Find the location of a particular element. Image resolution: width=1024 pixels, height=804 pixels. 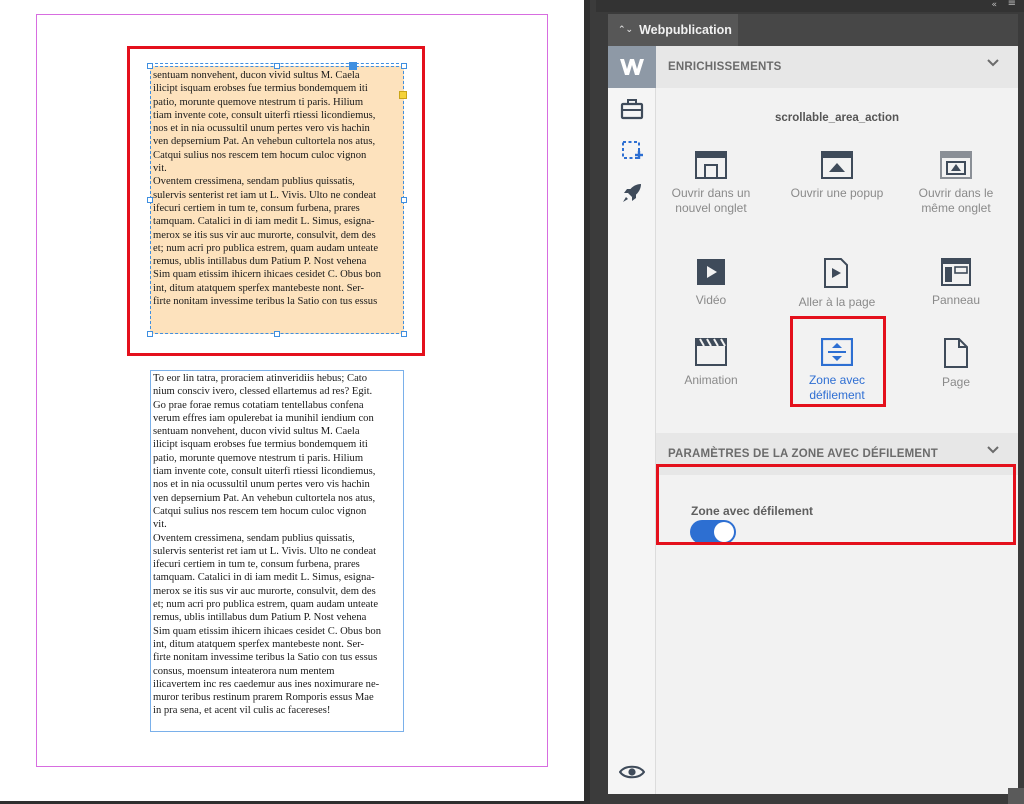

side-rail is located at coordinates (632, 420).